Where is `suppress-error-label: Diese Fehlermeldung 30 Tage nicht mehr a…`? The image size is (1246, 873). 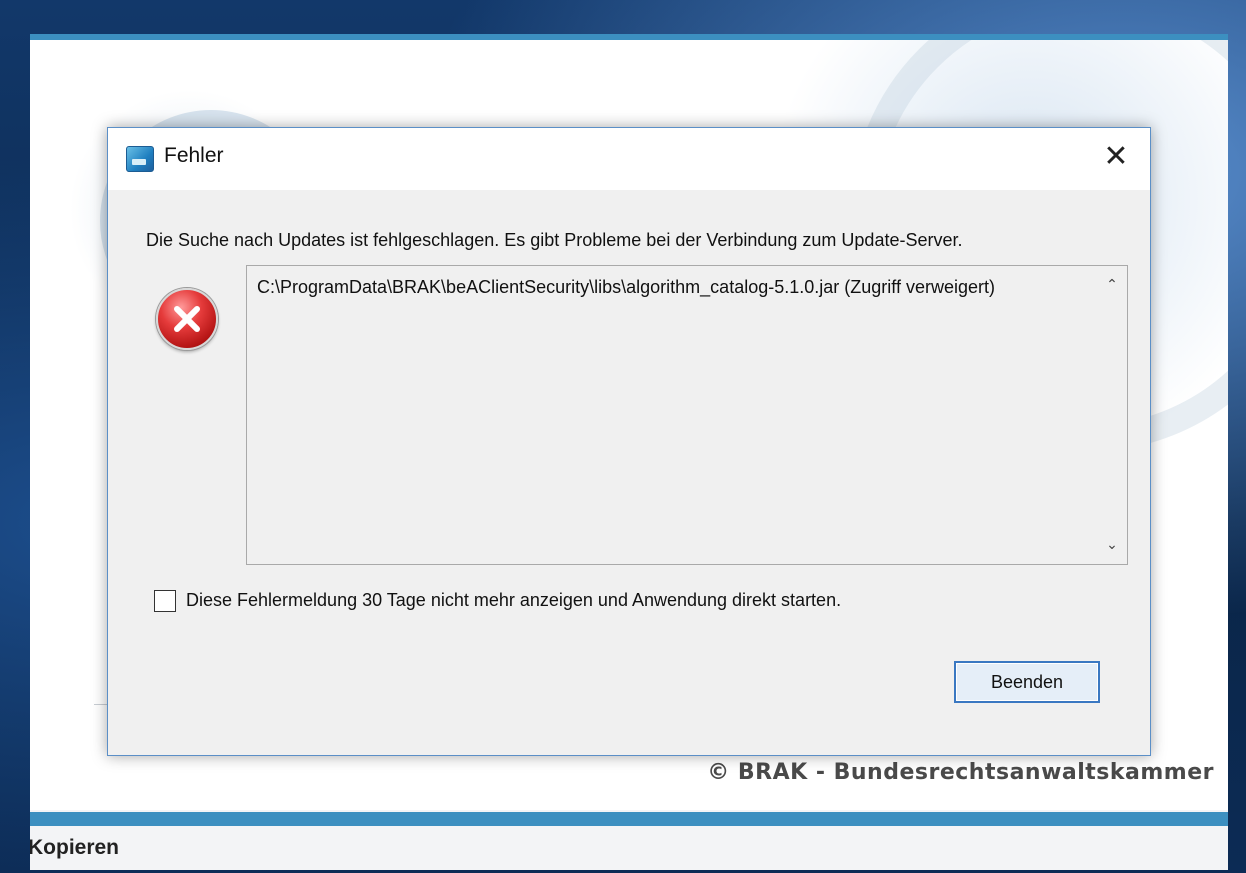
suppress-error-label: Diese Fehlermeldung 30 Tage nicht mehr a… is located at coordinates (513, 600).